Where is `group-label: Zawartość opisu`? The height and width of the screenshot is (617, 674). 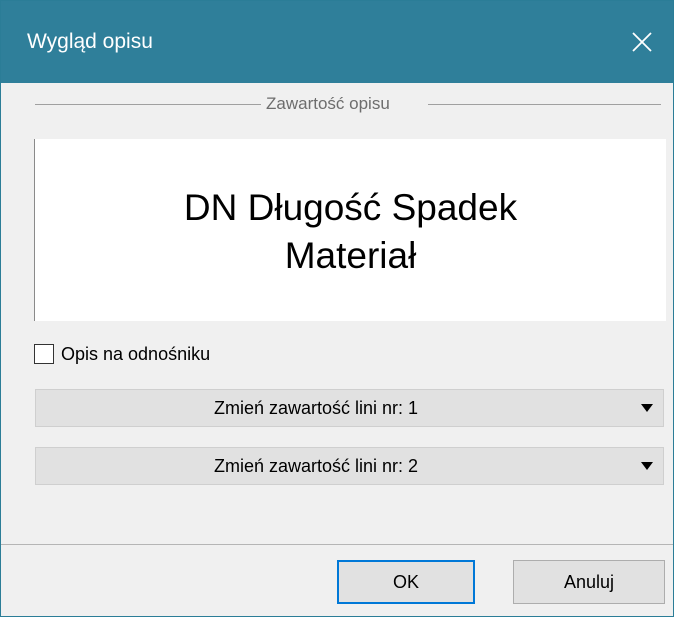 group-label: Zawartość opisu is located at coordinates (328, 103).